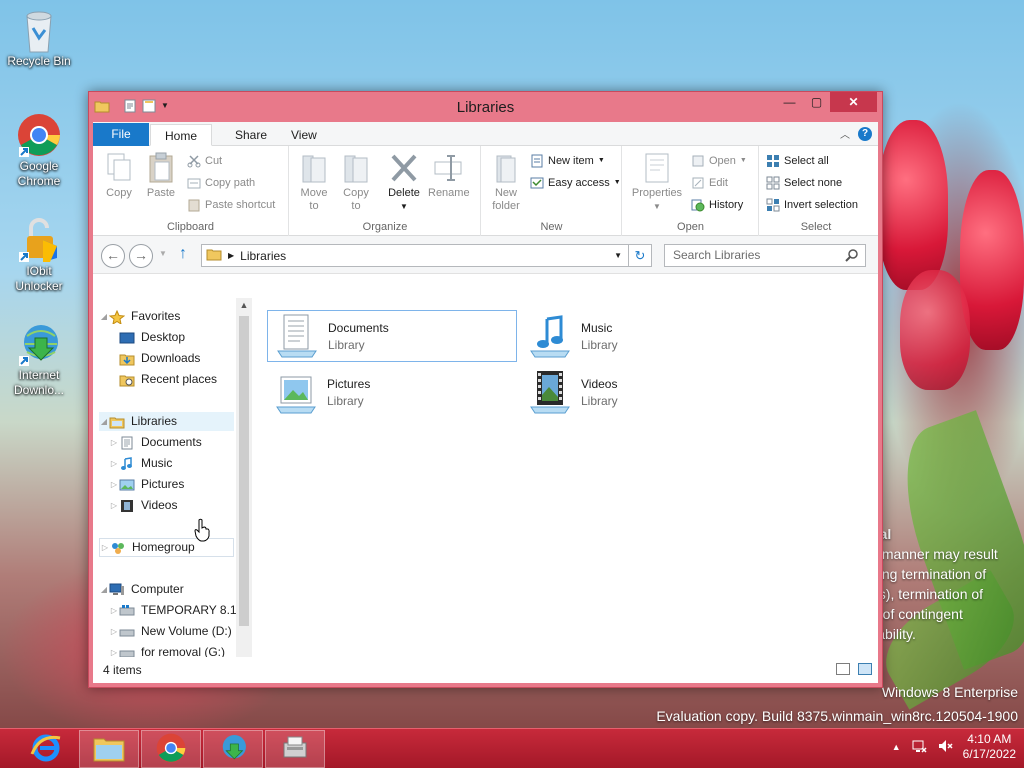 The width and height of the screenshot is (1024, 768). What do you see at coordinates (358, 327) in the screenshot?
I see `library-name: Documents` at bounding box center [358, 327].